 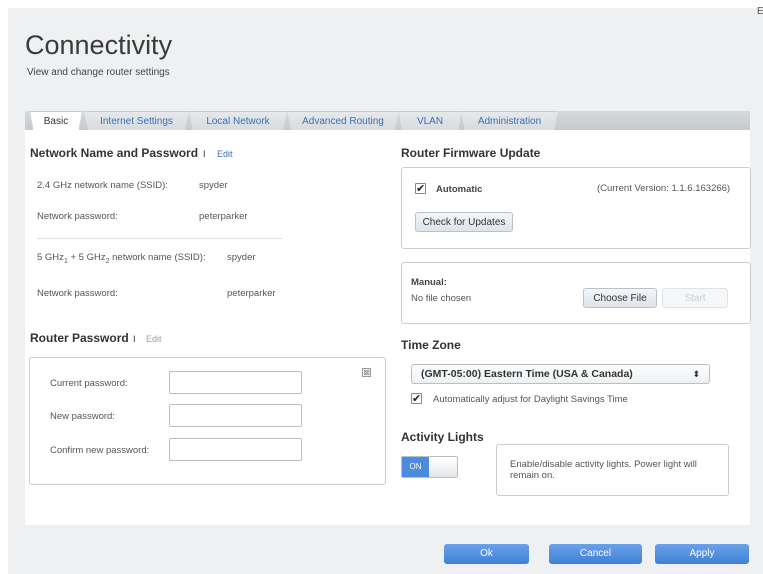 I want to click on manual-label: Manual:, so click(x=429, y=282).